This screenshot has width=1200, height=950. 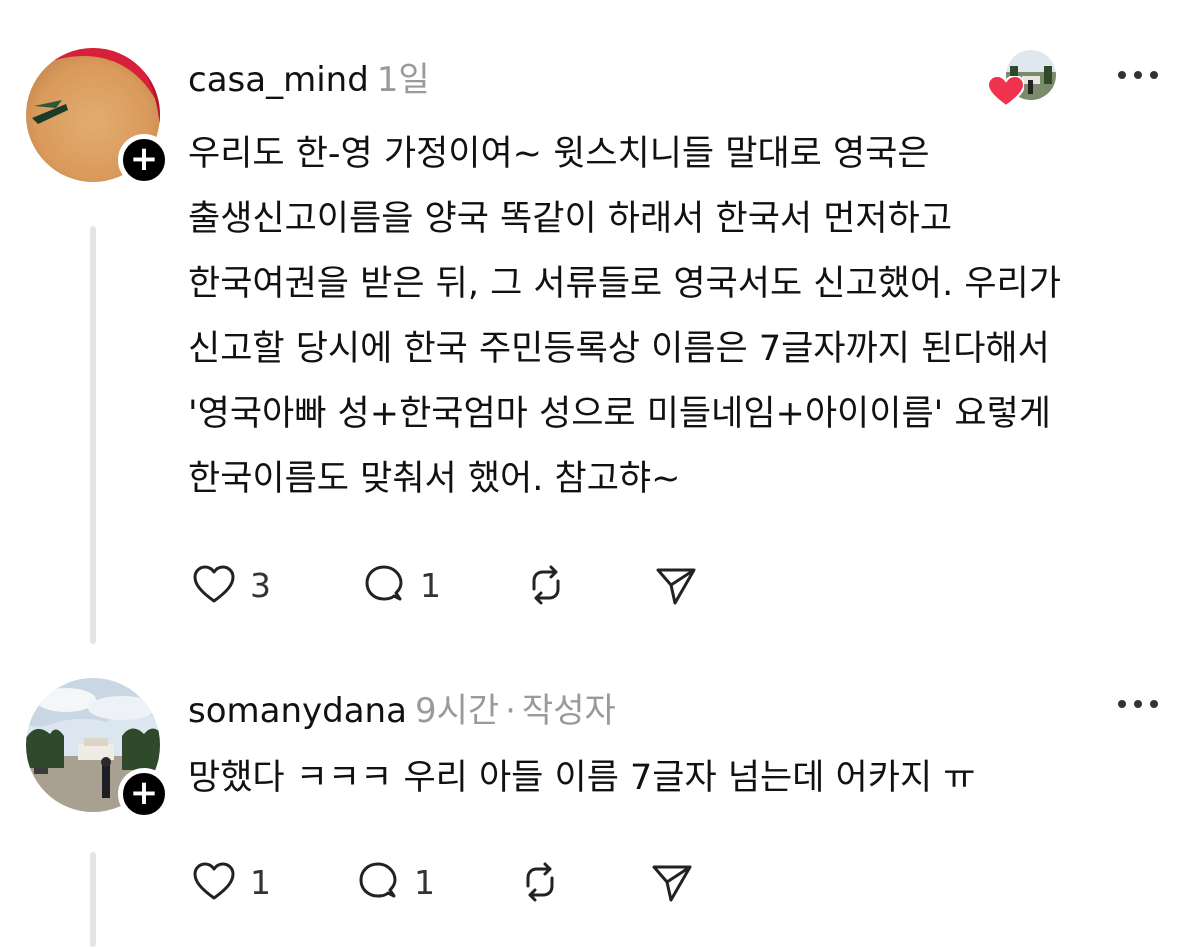 I want to click on post-header: casa_mind 1일, so click(x=309, y=76).